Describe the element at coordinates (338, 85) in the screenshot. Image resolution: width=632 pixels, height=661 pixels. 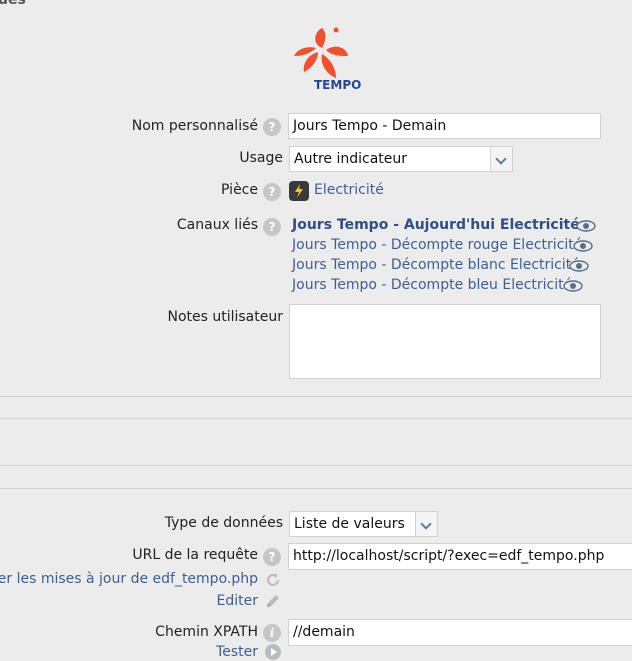
I see `logo-text: TEMPO` at that location.